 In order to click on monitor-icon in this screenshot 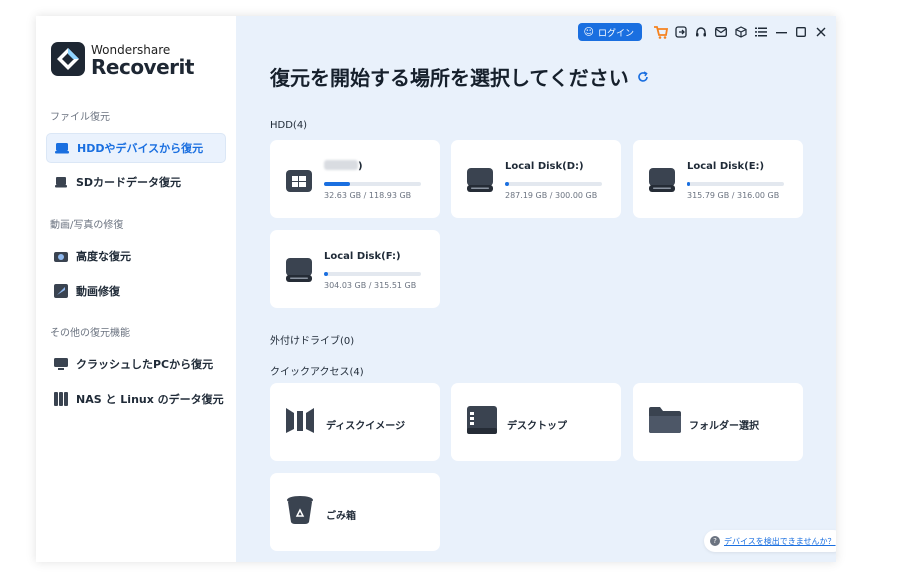, I will do `click(61, 364)`.